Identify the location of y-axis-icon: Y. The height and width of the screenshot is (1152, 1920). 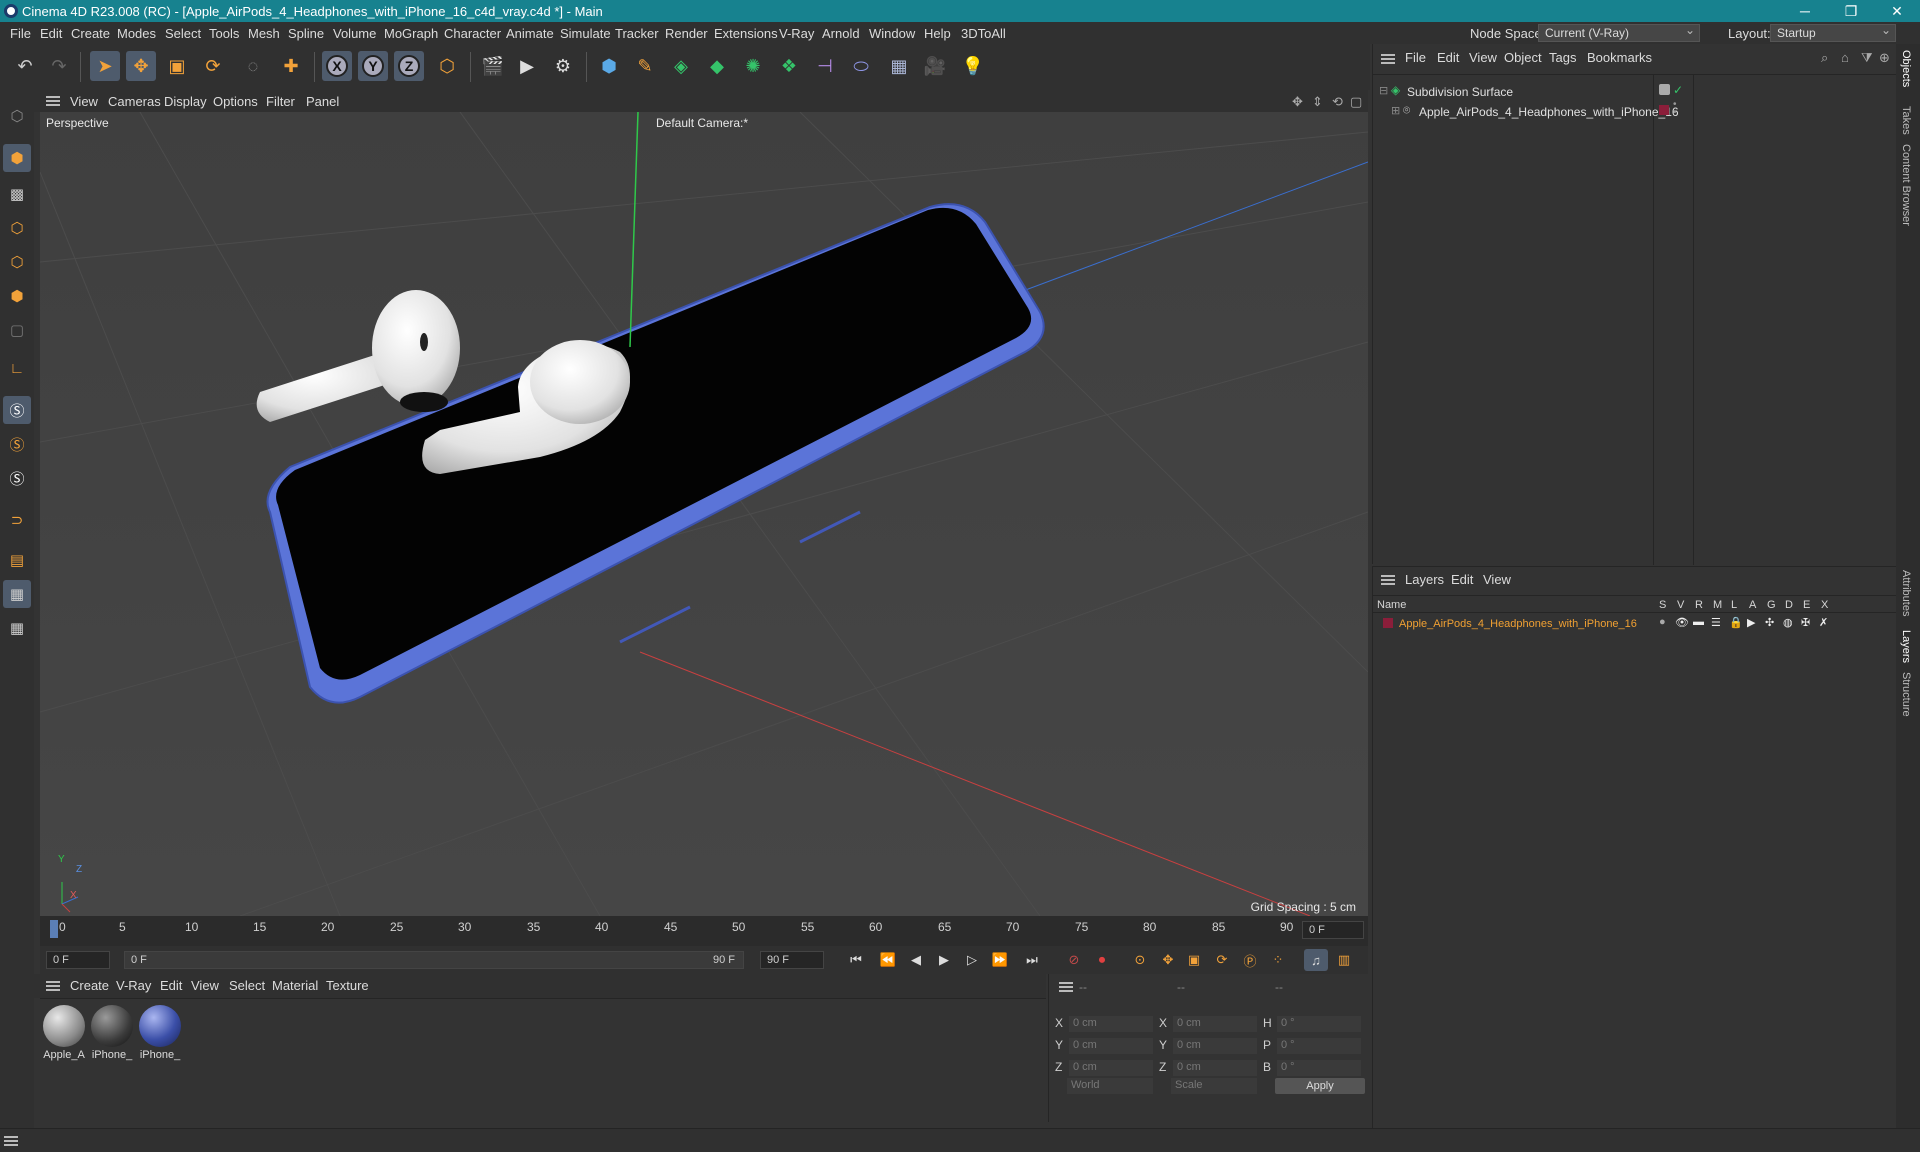
(373, 66).